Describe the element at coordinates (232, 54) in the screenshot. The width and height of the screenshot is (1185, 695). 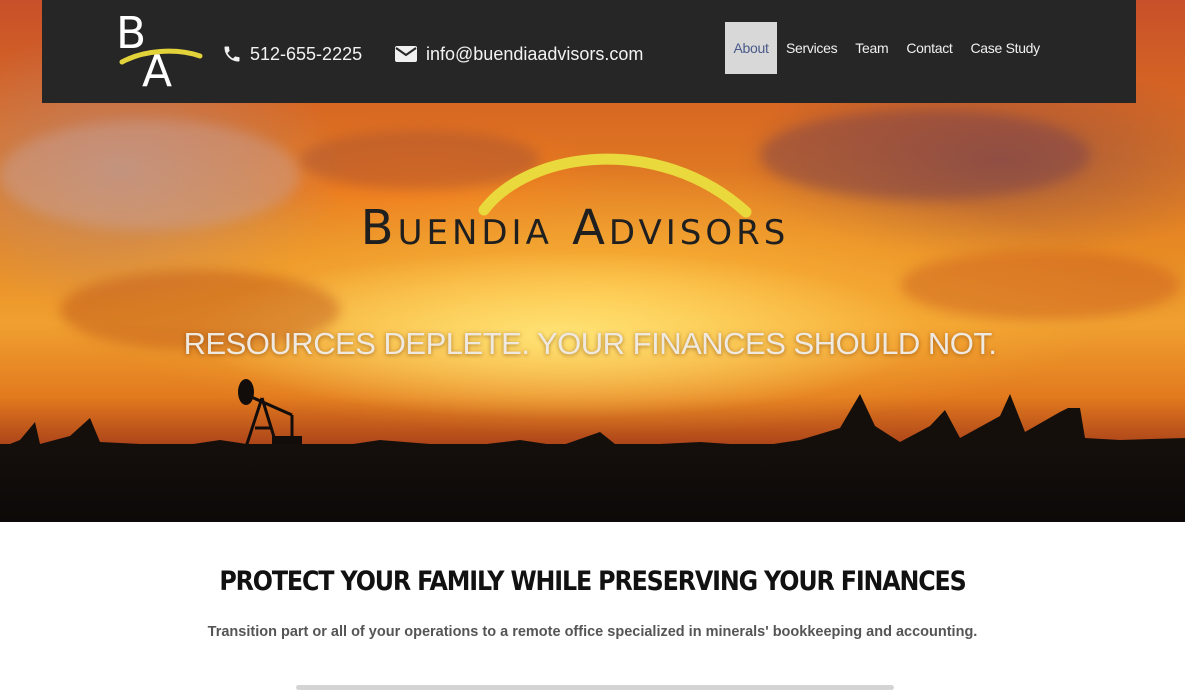
I see `phone-icon` at that location.